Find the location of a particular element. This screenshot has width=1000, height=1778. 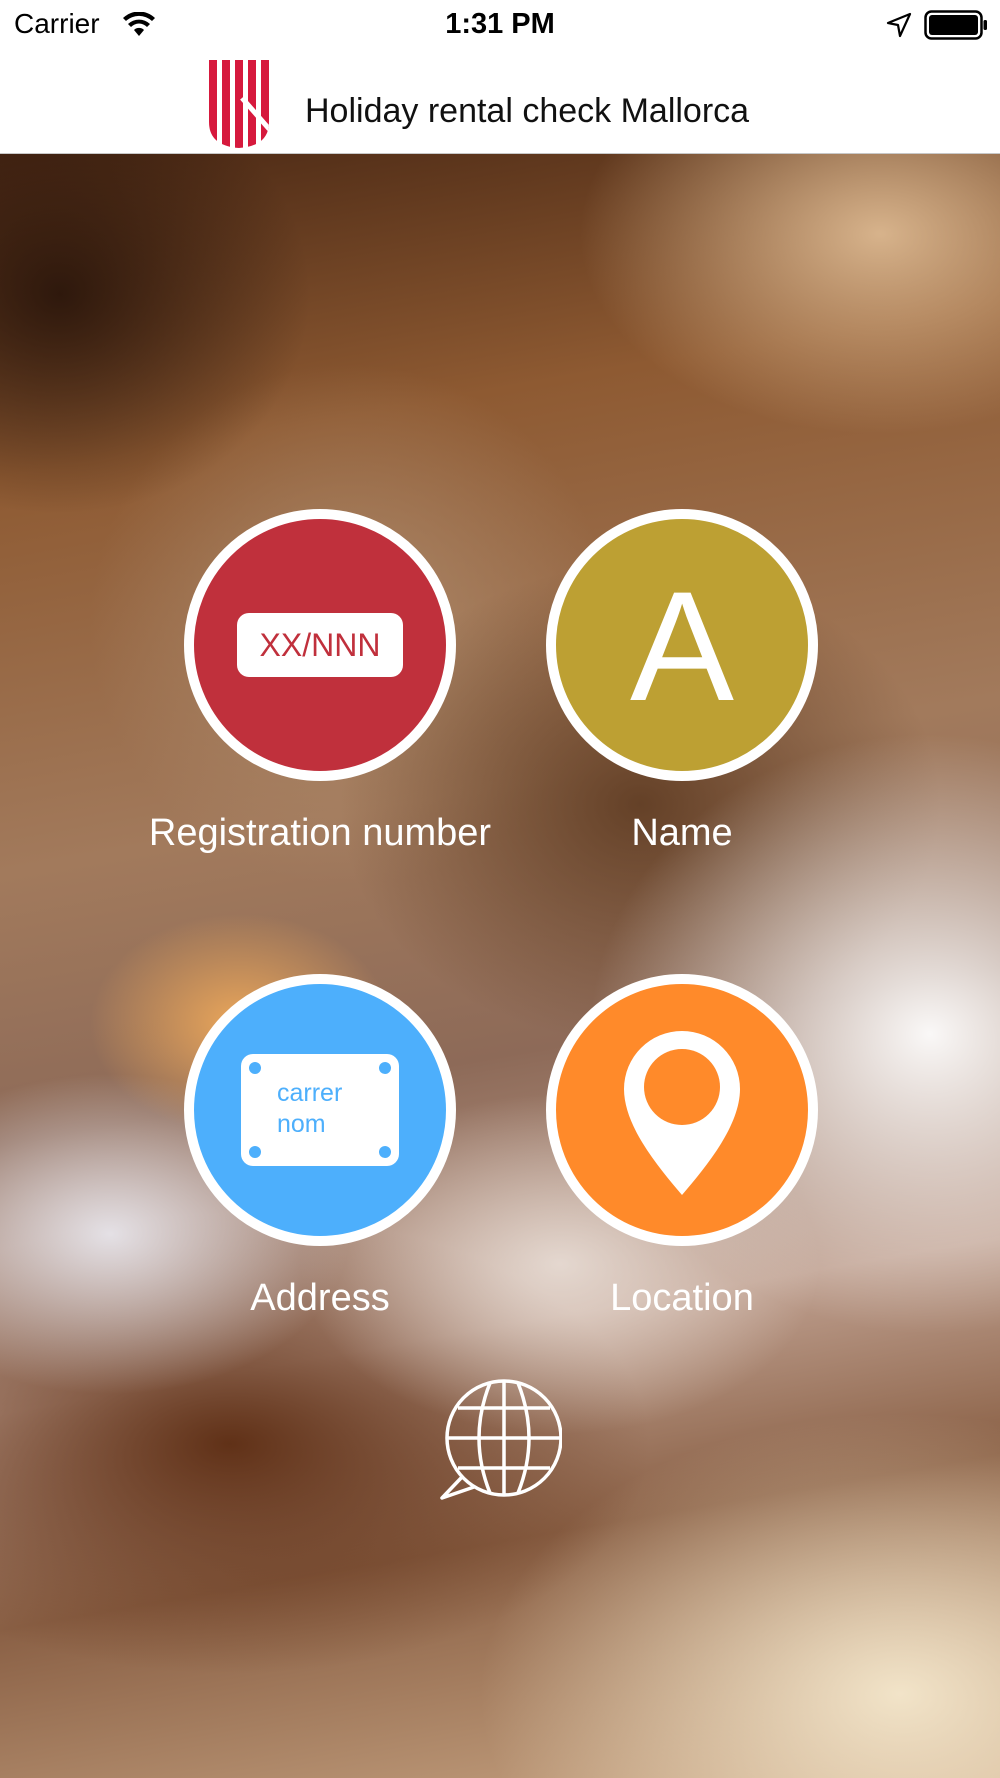

name-circle: A is located at coordinates (682, 645).